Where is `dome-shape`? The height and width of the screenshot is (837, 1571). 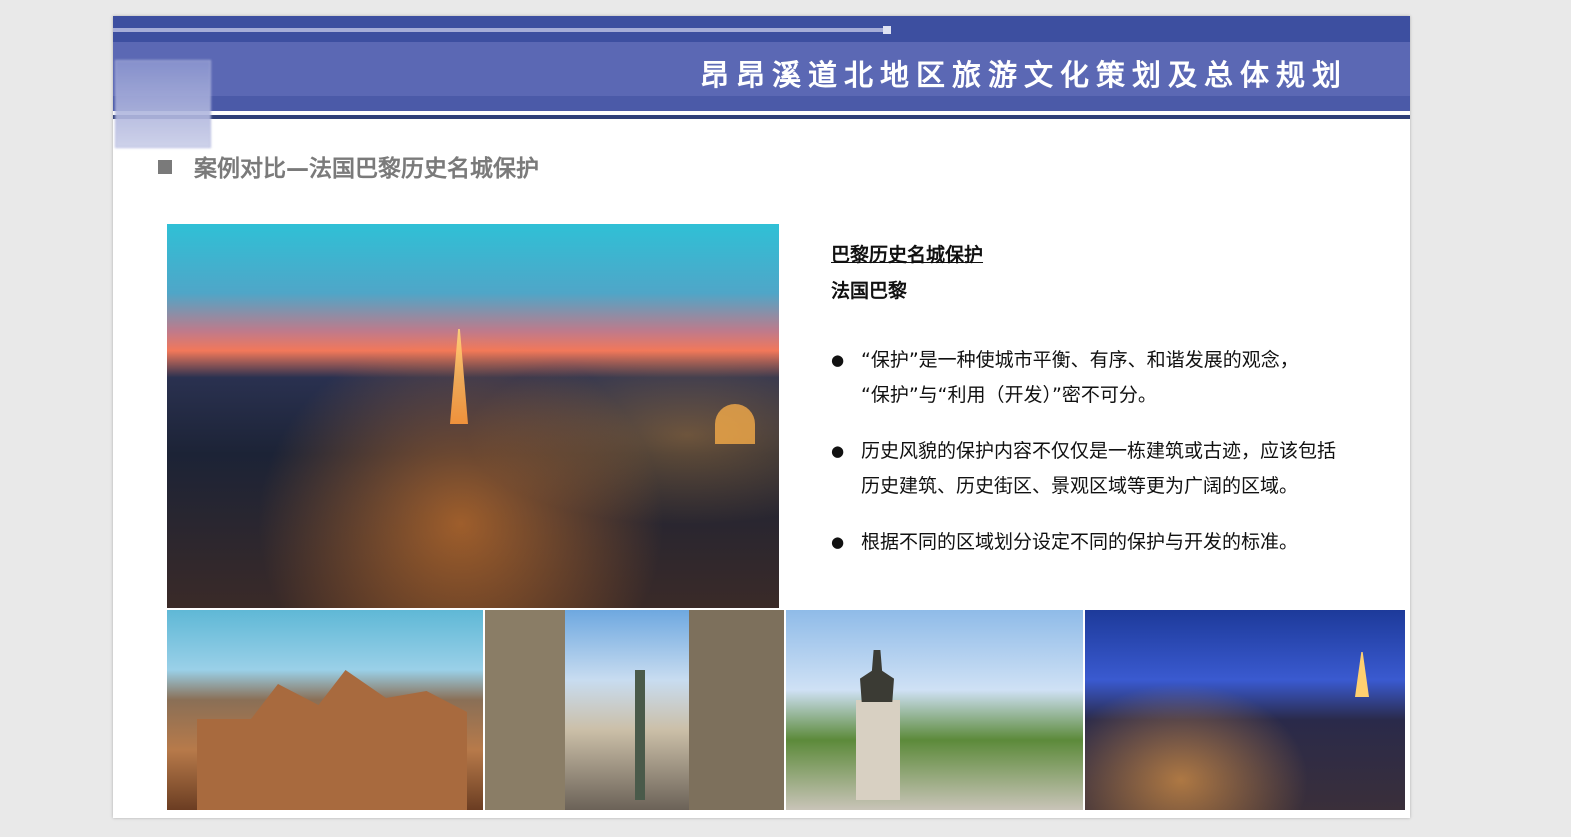
dome-shape is located at coordinates (735, 424).